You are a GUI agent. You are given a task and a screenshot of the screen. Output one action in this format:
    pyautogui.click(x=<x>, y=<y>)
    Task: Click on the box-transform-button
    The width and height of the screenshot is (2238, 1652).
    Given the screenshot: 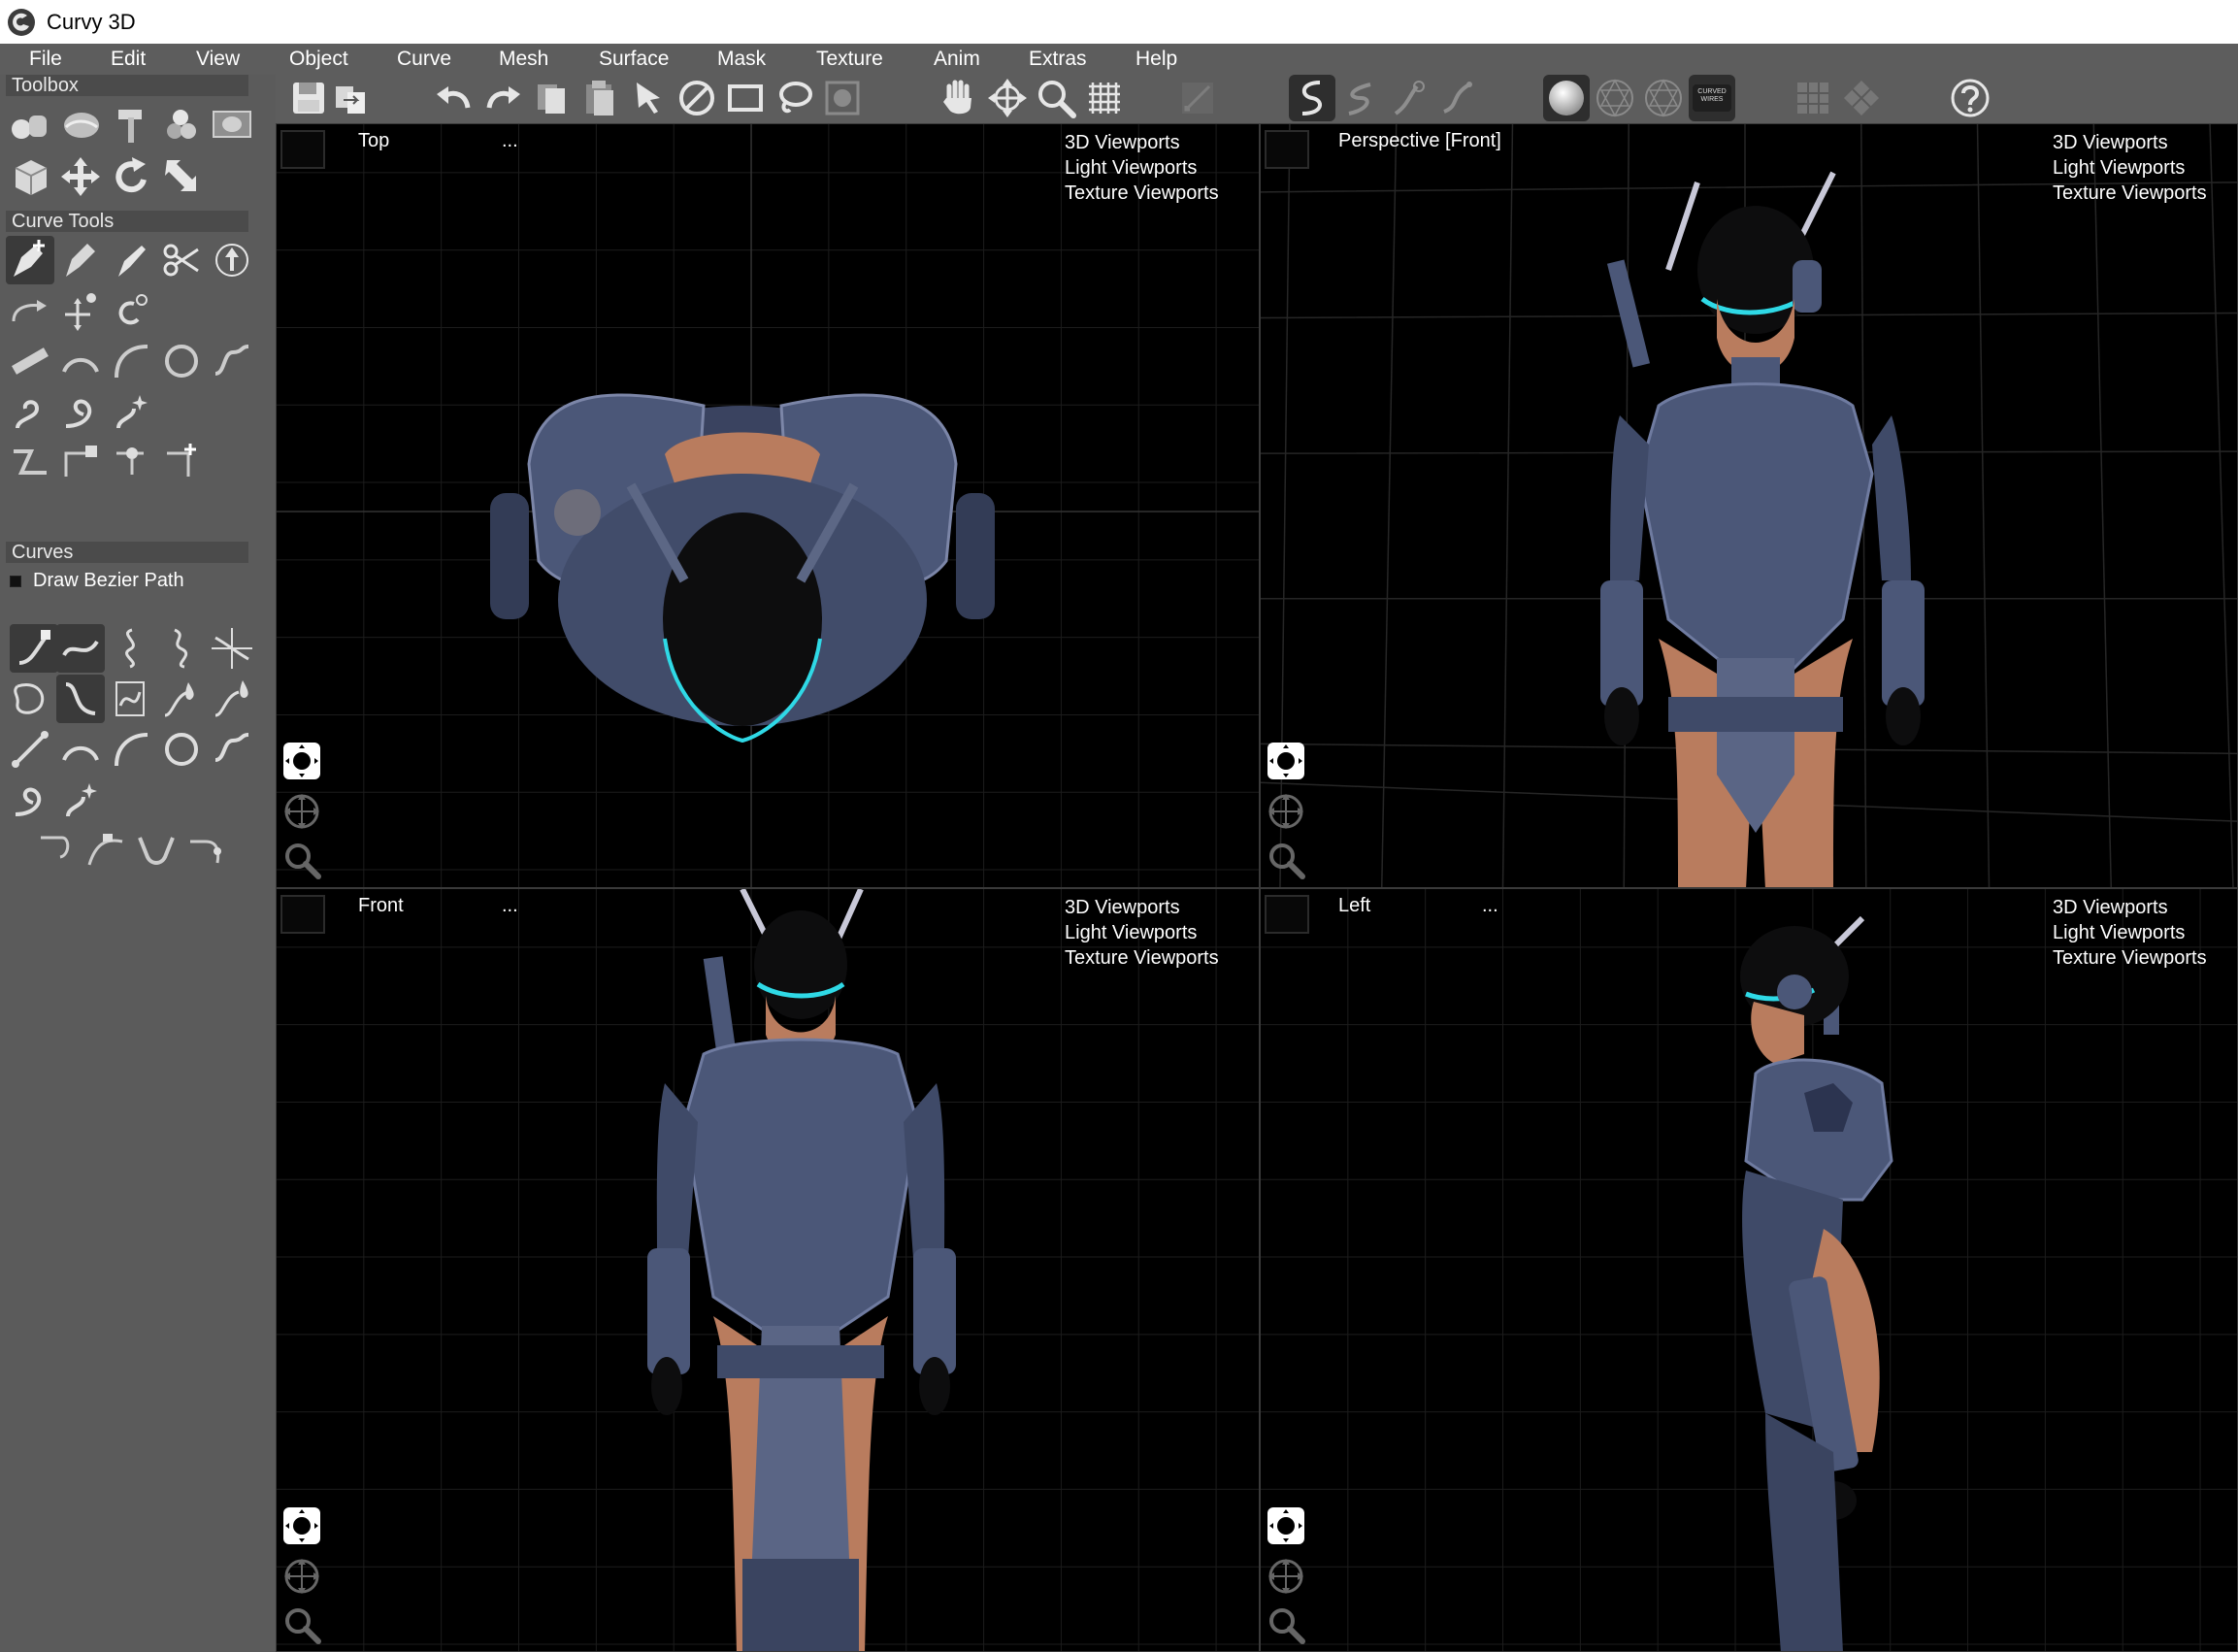 What is the action you would take?
    pyautogui.click(x=30, y=176)
    